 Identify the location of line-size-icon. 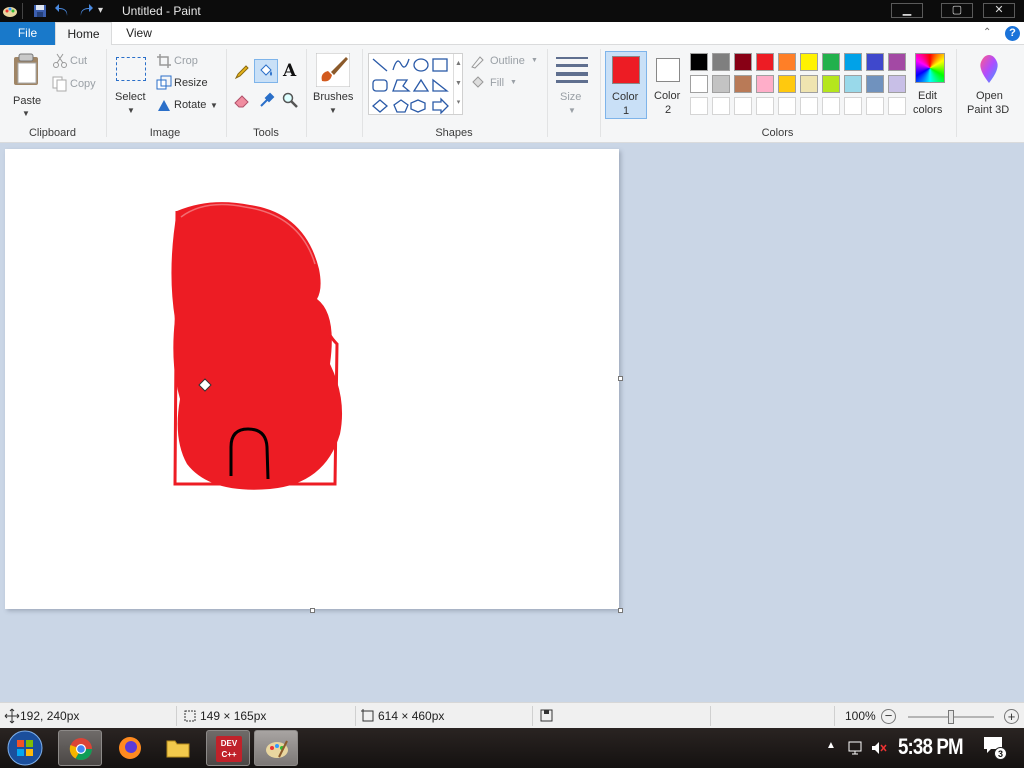
(572, 70).